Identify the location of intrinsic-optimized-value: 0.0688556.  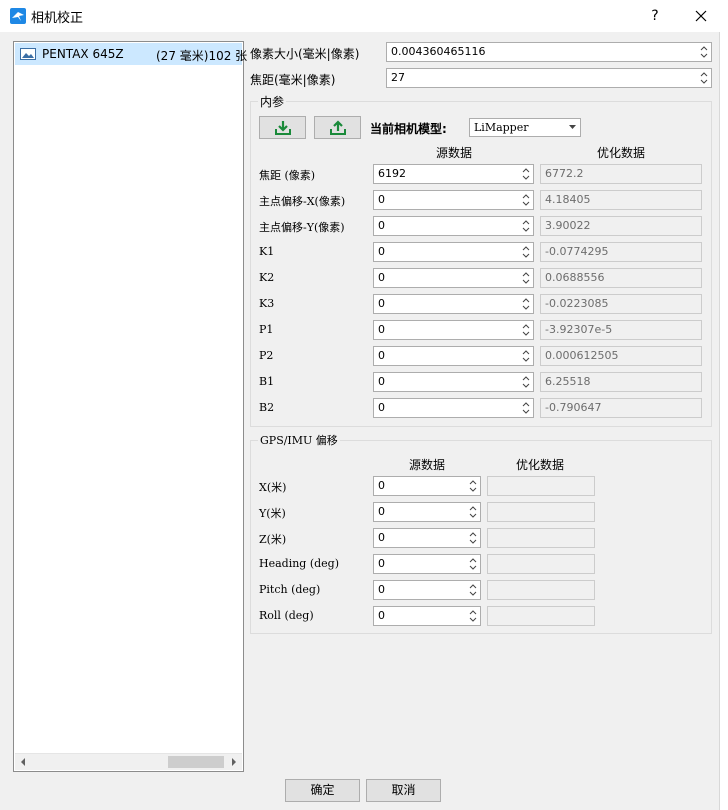
(575, 277).